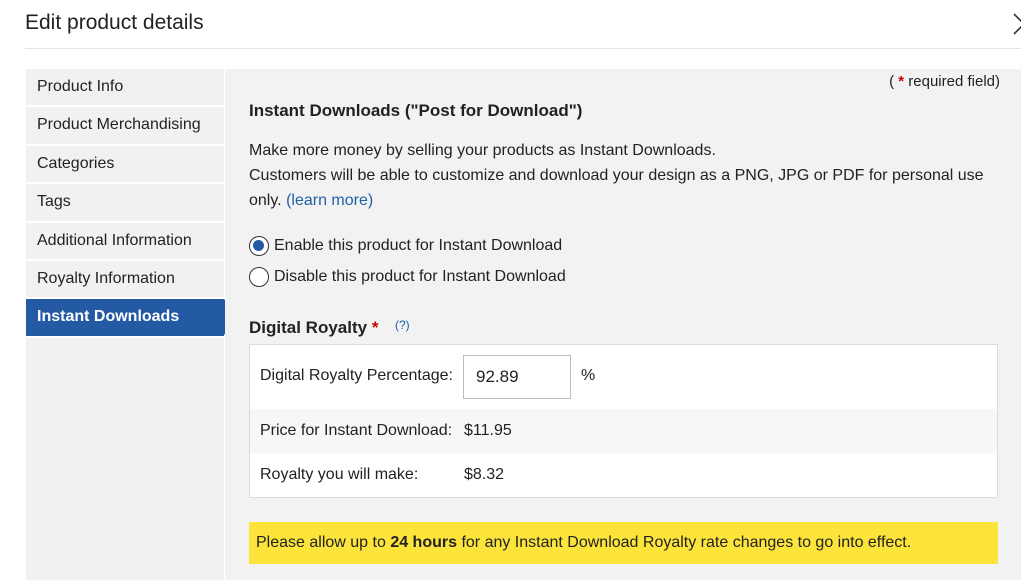 The height and width of the screenshot is (580, 1021). I want to click on price-label: Price for Instant Download:, so click(356, 430).